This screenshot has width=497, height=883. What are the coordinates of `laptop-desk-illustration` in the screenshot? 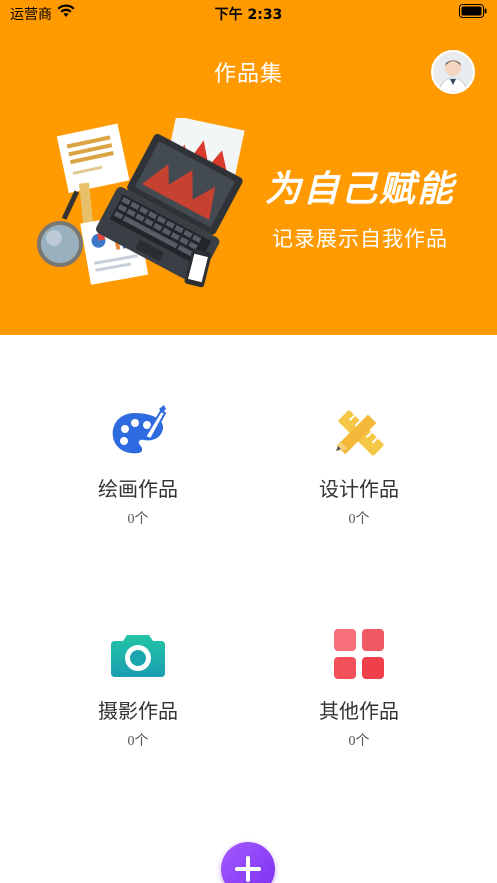 It's located at (137, 209).